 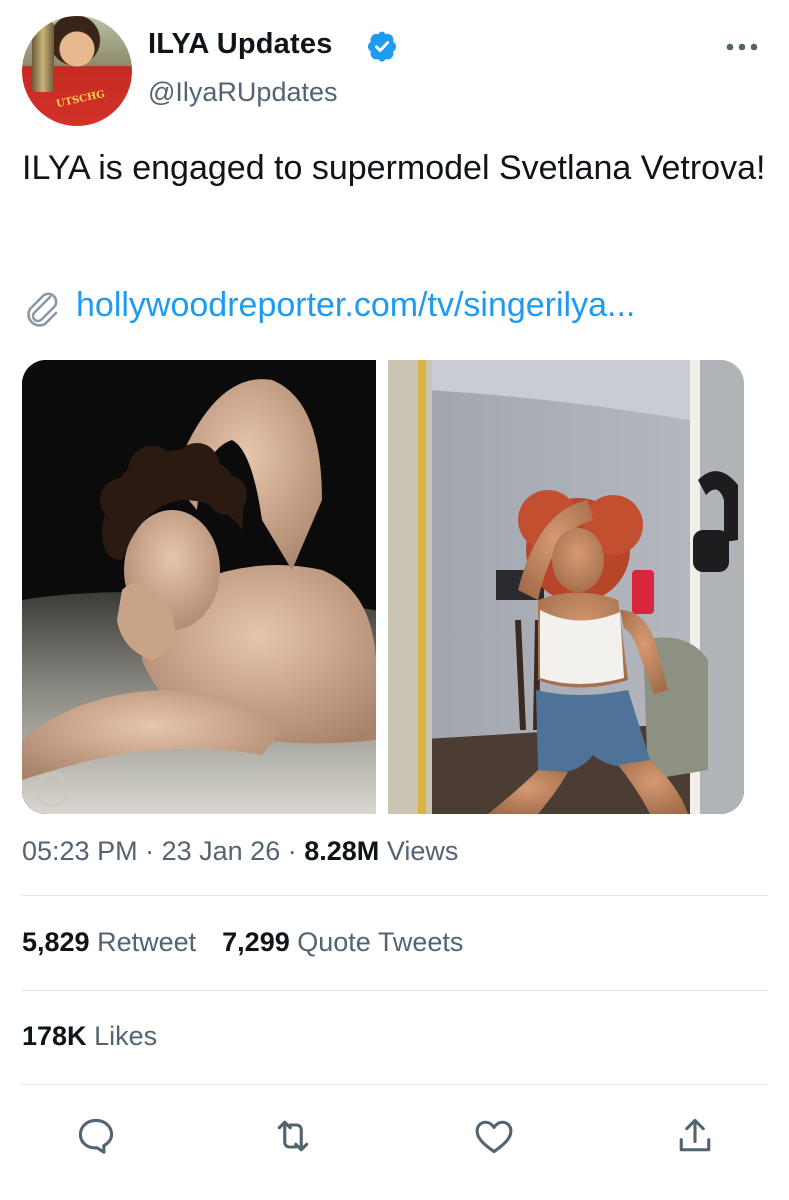 I want to click on likes-label: Likes, so click(x=126, y=1036).